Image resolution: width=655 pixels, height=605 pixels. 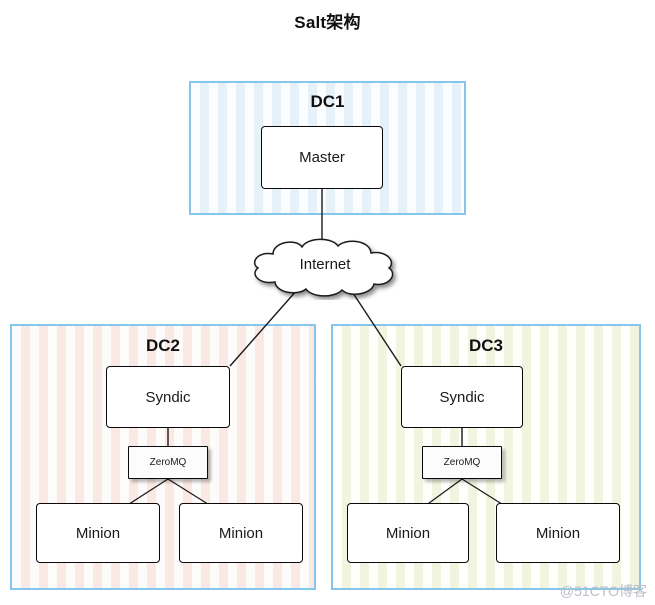 I want to click on node-dc2-minion-a: Minion, so click(x=98, y=533).